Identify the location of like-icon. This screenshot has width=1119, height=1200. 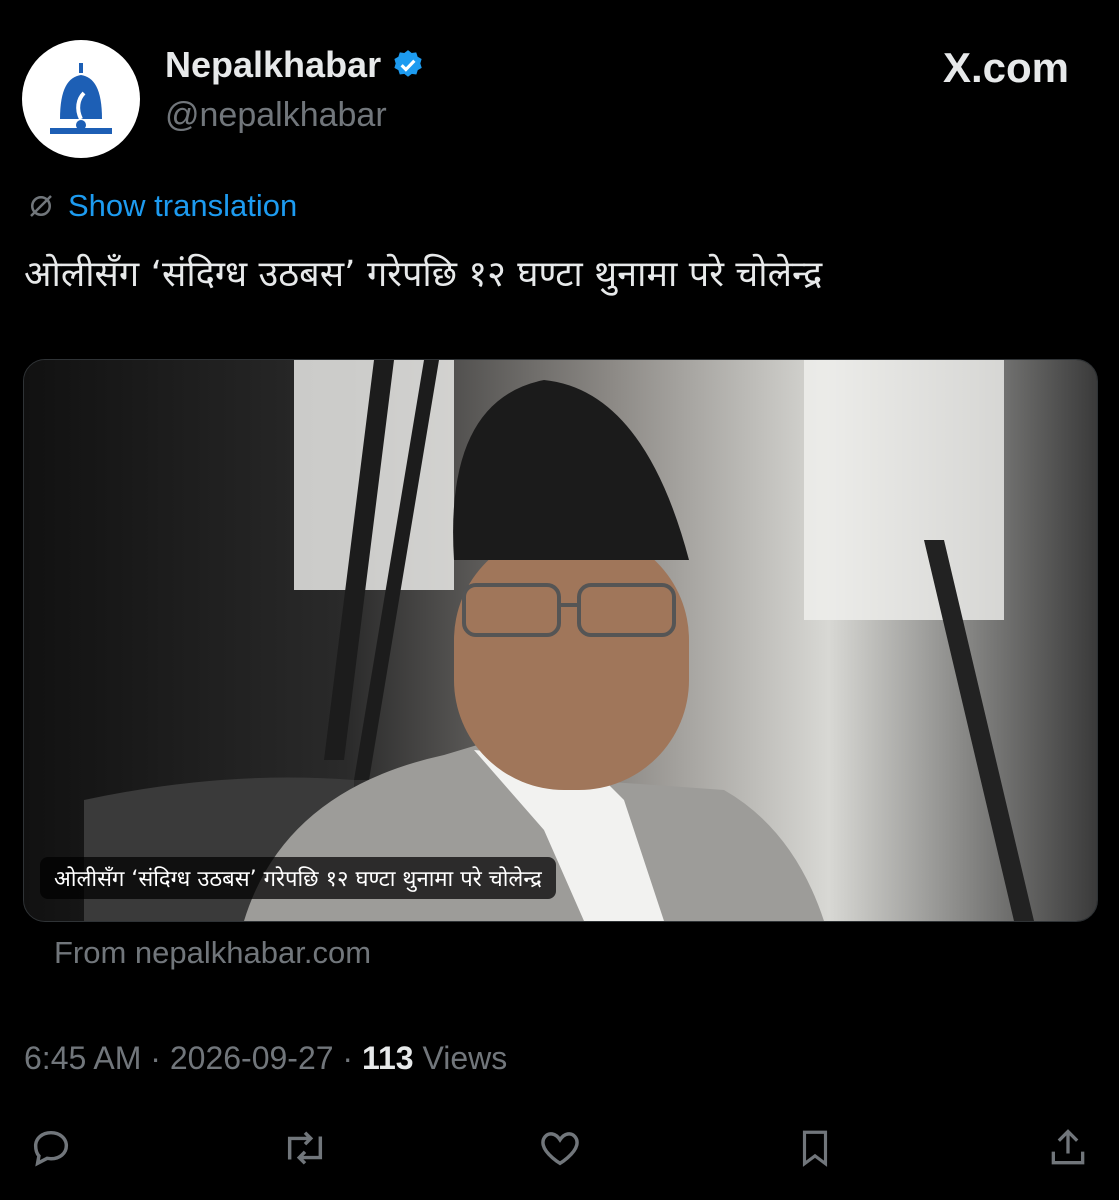
(560, 1149).